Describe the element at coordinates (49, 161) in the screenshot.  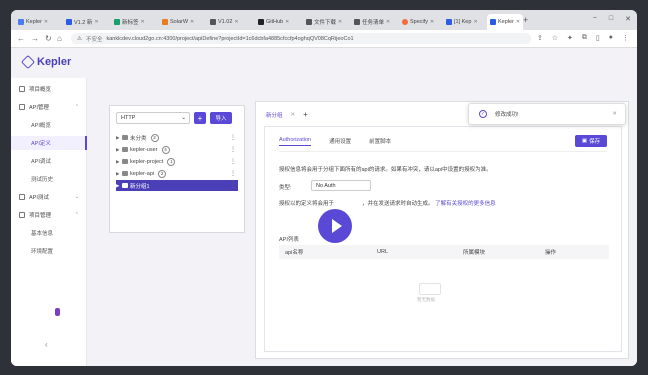
I see `sidebar-item-api-debug: API调试` at that location.